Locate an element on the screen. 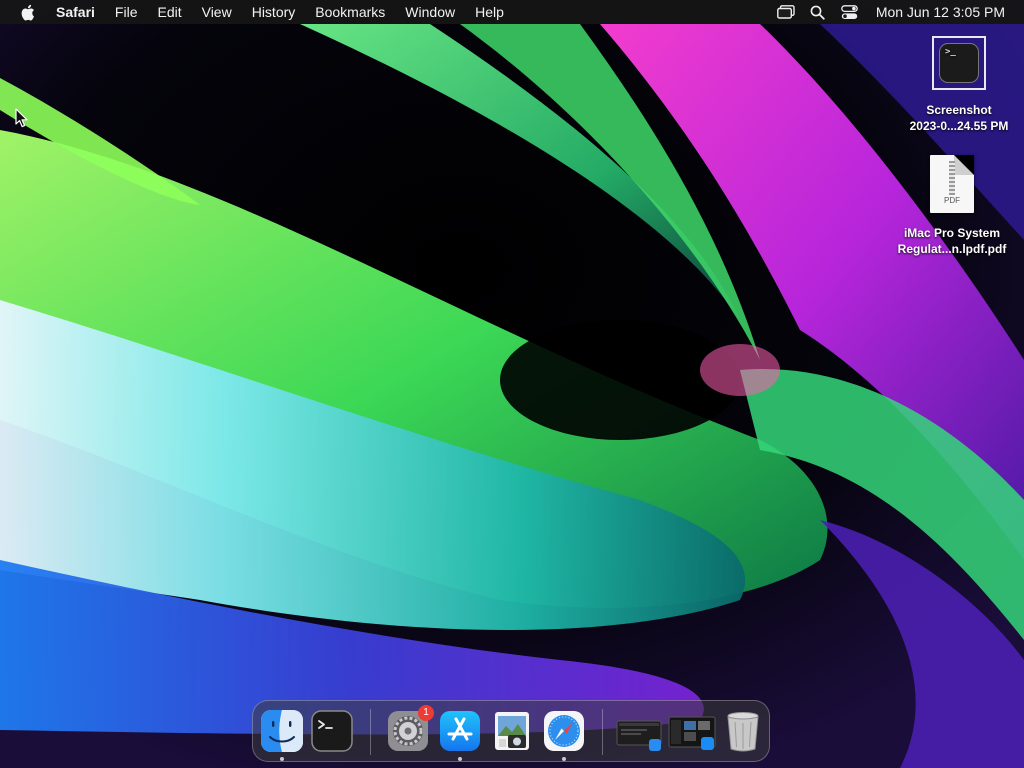  screen-mirroring-icon is located at coordinates (786, 12).